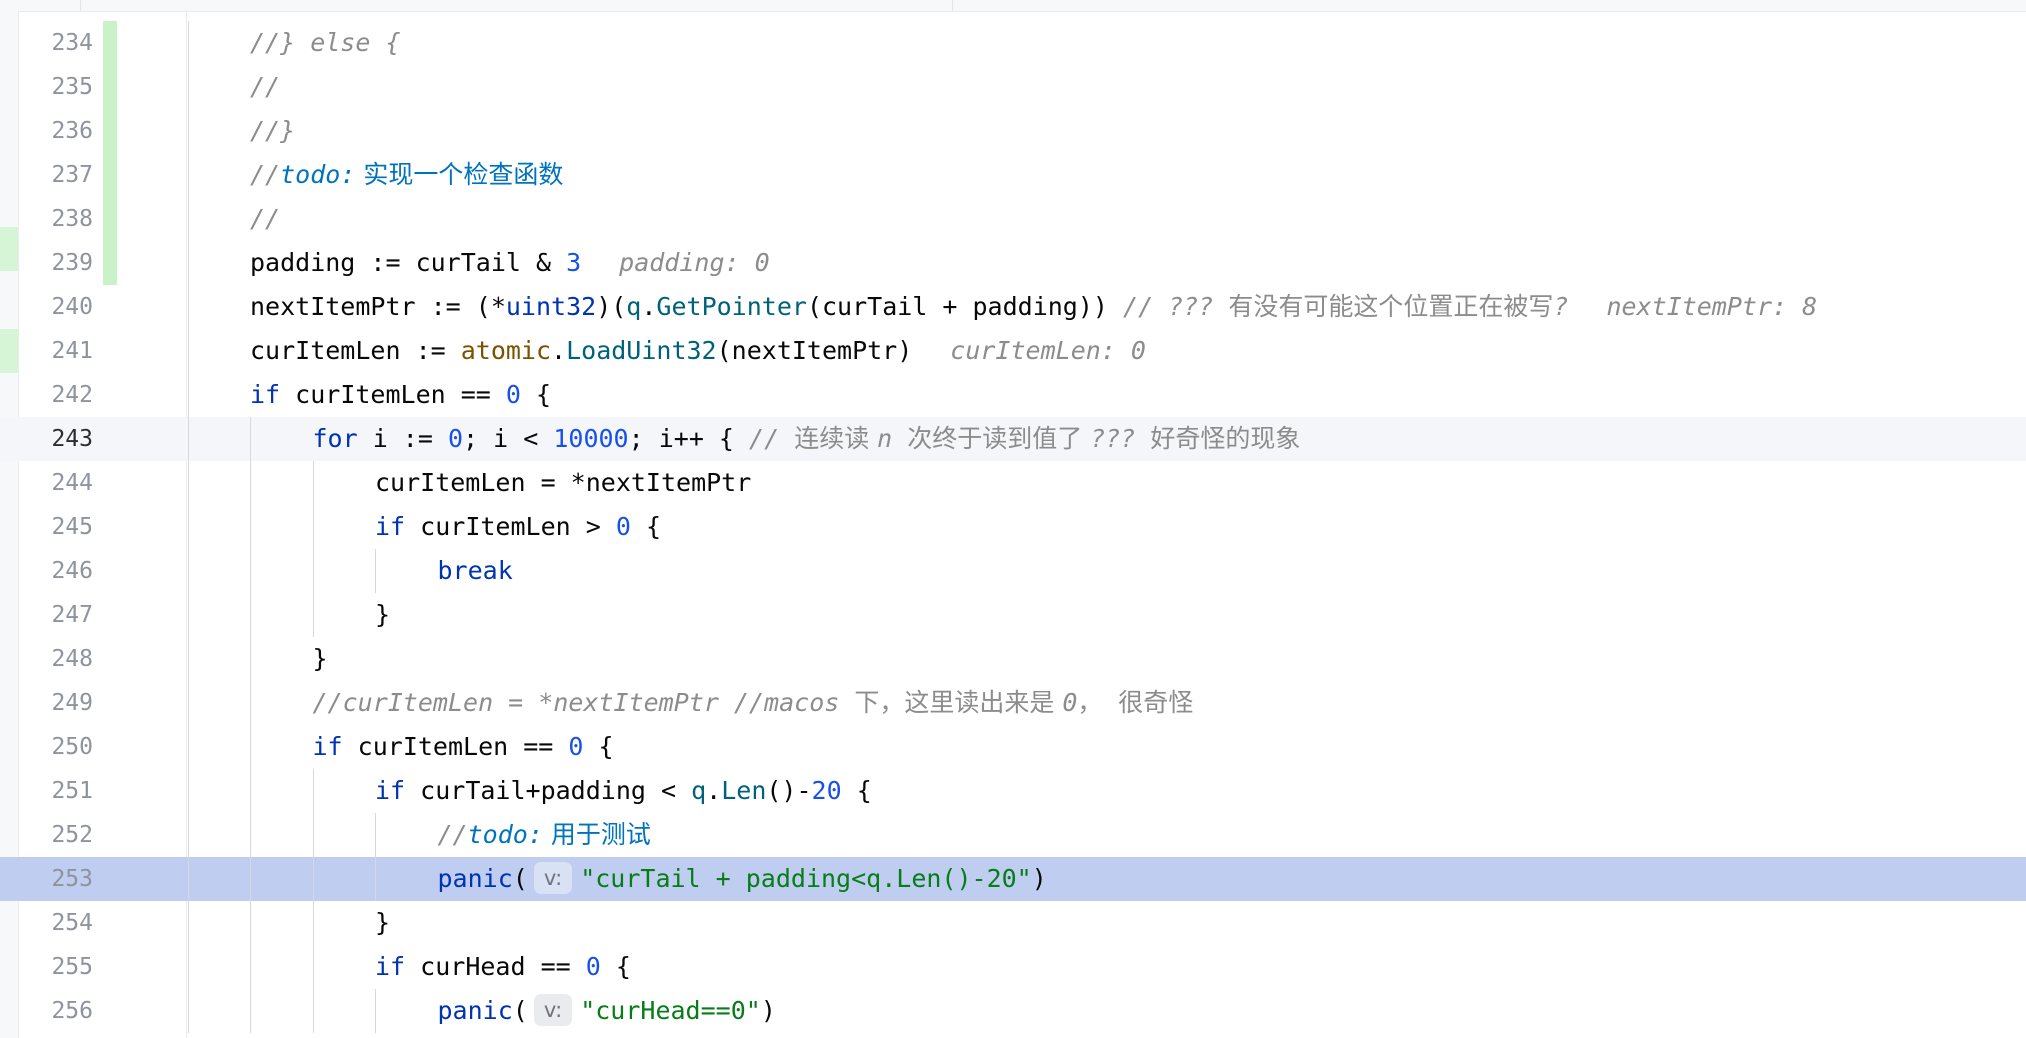 This screenshot has height=1038, width=2026. Describe the element at coordinates (55, 307) in the screenshot. I see `line-number: 240` at that location.